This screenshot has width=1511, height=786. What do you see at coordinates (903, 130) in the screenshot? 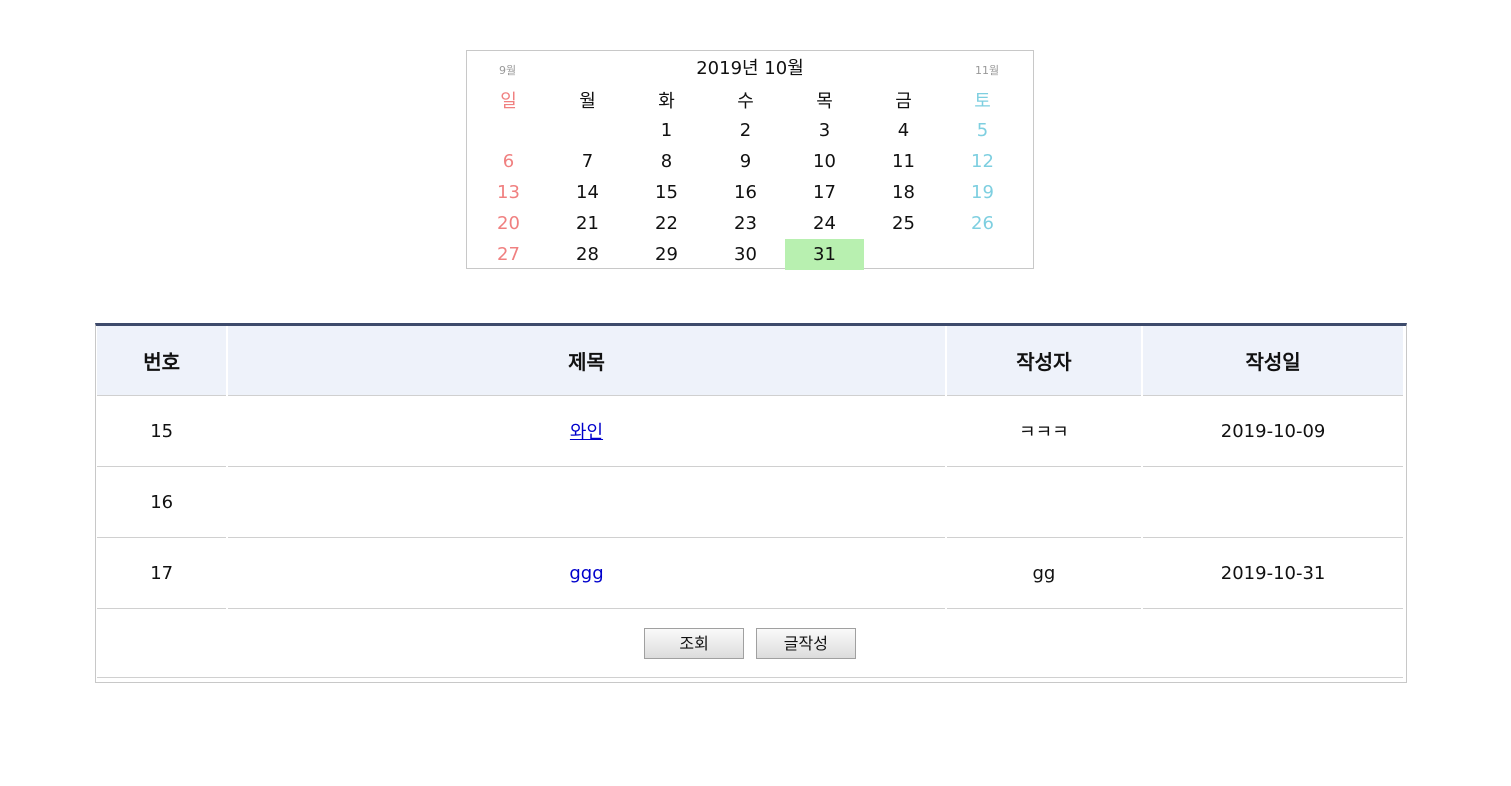
I see `calendar-day: 4` at bounding box center [903, 130].